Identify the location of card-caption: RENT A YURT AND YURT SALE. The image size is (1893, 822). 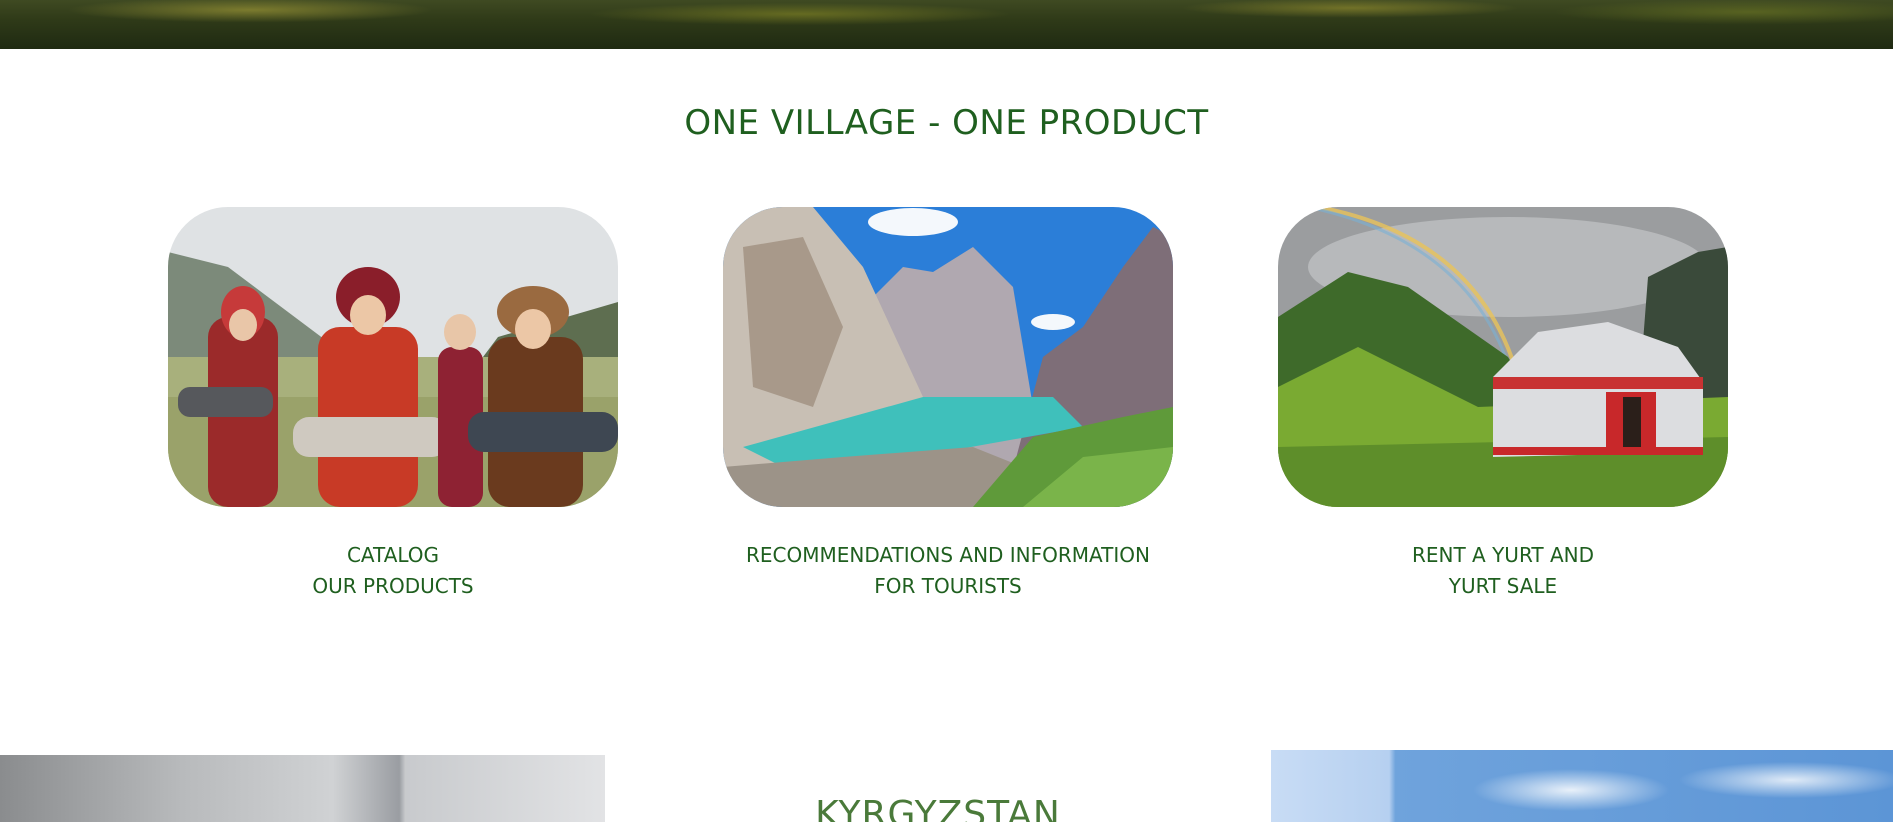
(1503, 571).